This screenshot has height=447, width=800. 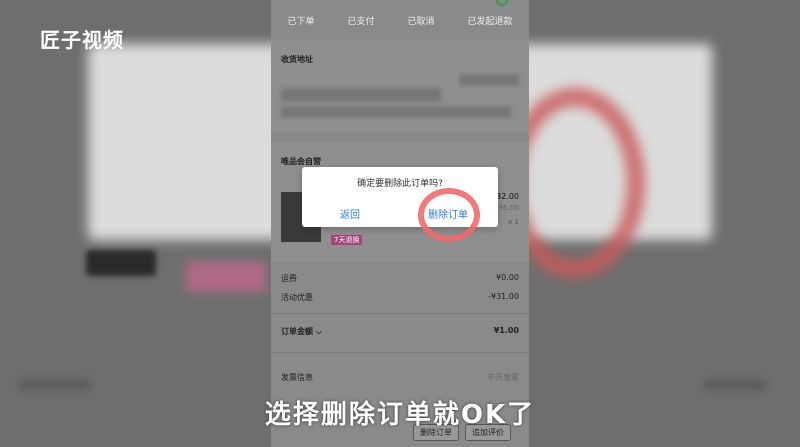 What do you see at coordinates (297, 377) in the screenshot?
I see `invoice-label: 发票信息` at bounding box center [297, 377].